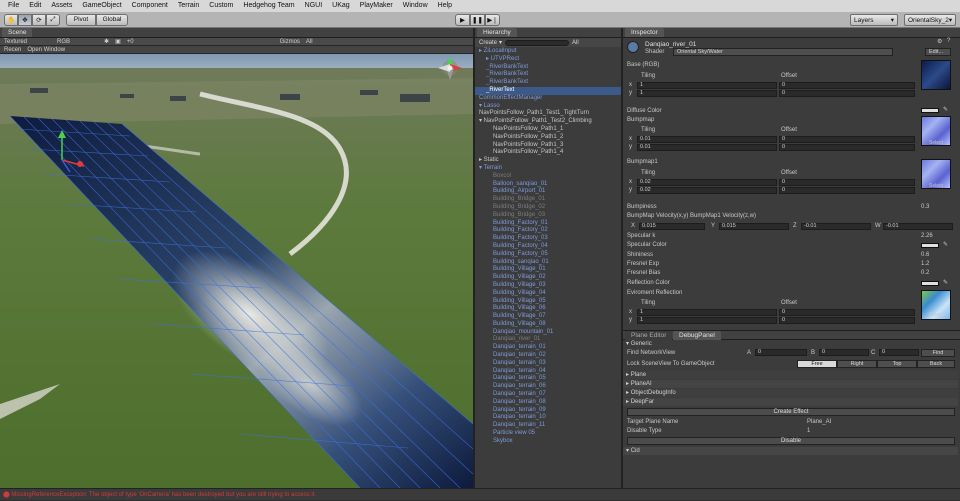  Describe the element at coordinates (118, 41) in the screenshot. I see `audio-toggle: ▣` at that location.